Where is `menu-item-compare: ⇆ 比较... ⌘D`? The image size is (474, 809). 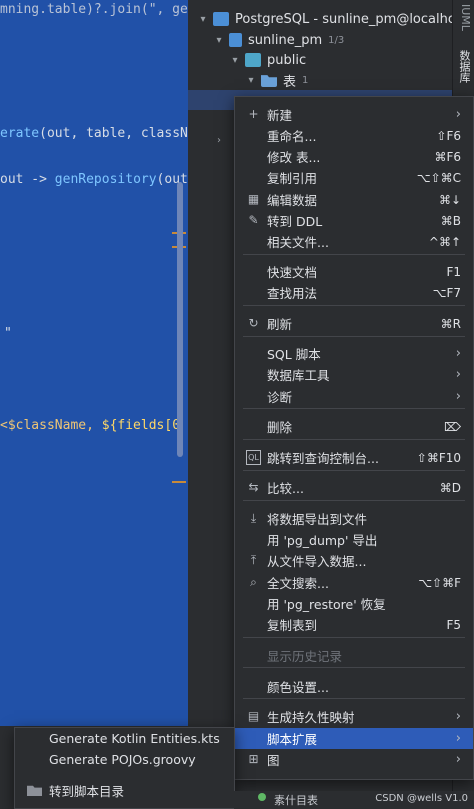
menu-item-compare: ⇆ 比较... ⌘D is located at coordinates (354, 487).